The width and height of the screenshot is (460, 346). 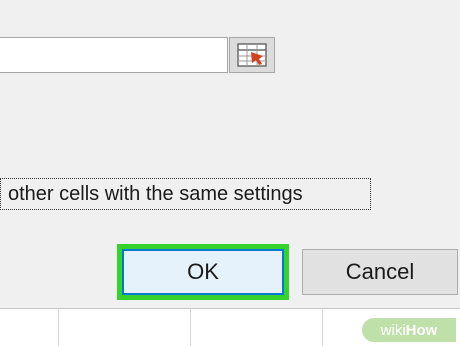 What do you see at coordinates (393, 330) in the screenshot?
I see `watermark-wiki: wiki` at bounding box center [393, 330].